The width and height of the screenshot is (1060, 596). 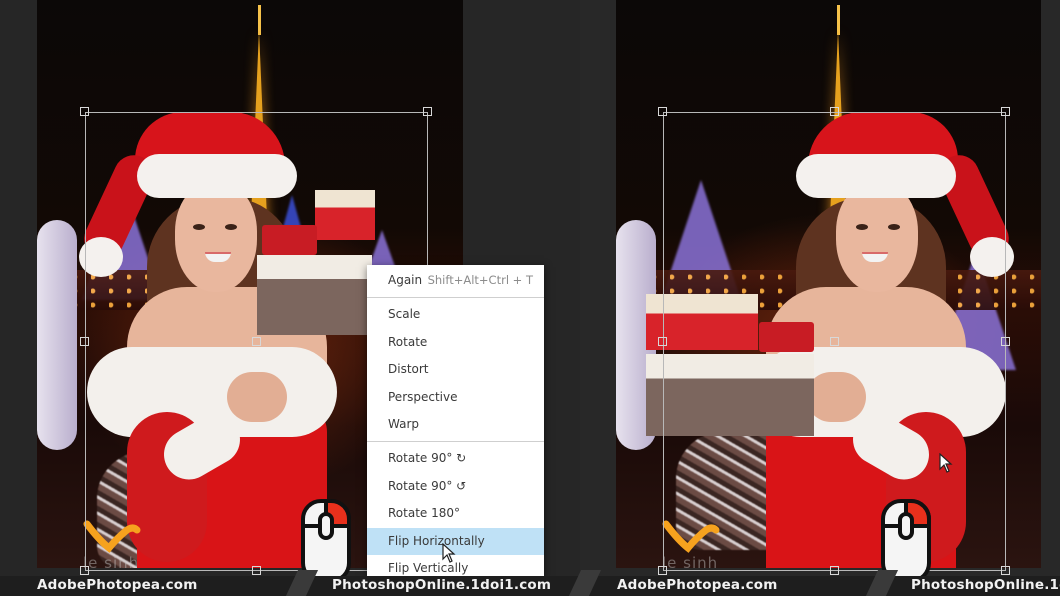 What do you see at coordinates (117, 585) in the screenshot?
I see `caption-photopea-left: AdobePhotopea.com` at bounding box center [117, 585].